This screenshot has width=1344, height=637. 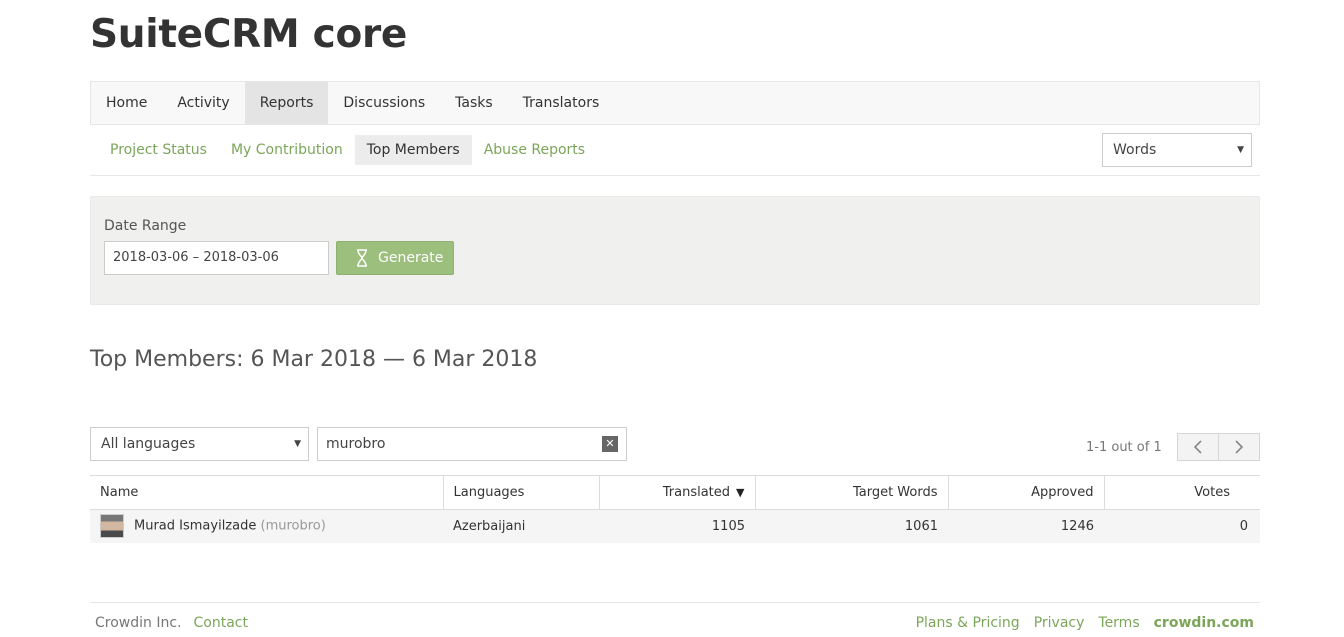 I want to click on chevron-left-icon, so click(x=1197, y=447).